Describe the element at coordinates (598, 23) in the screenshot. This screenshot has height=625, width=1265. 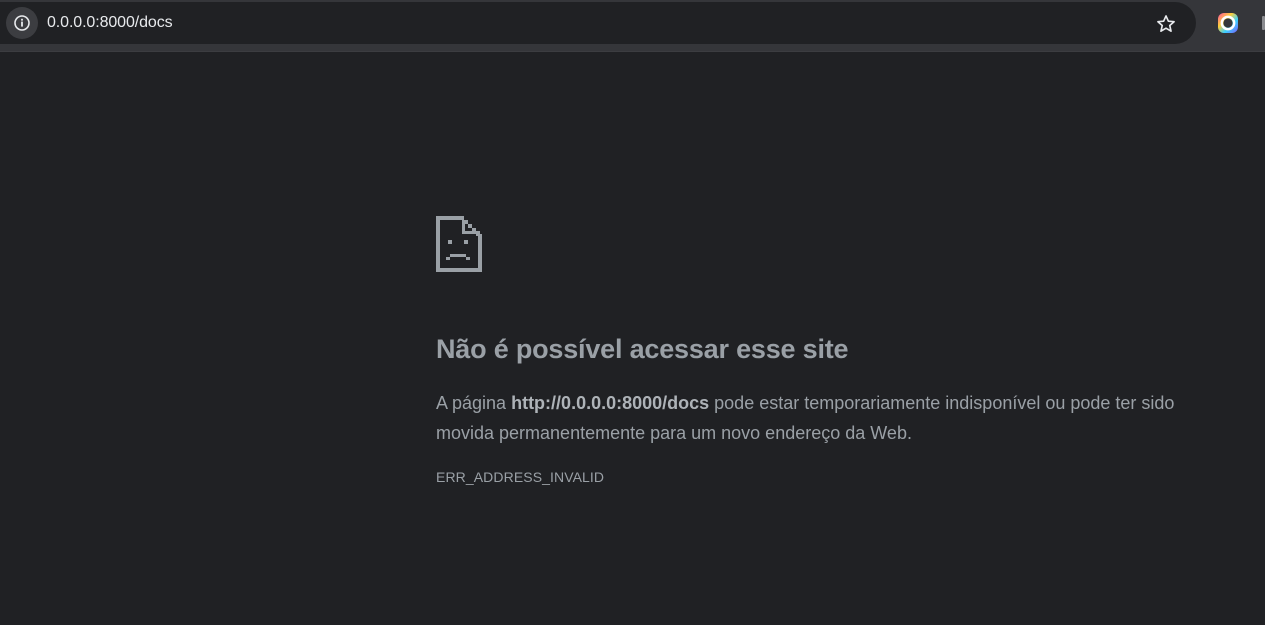
I see `address-bar: 0.0.0.0:8000/docs` at that location.